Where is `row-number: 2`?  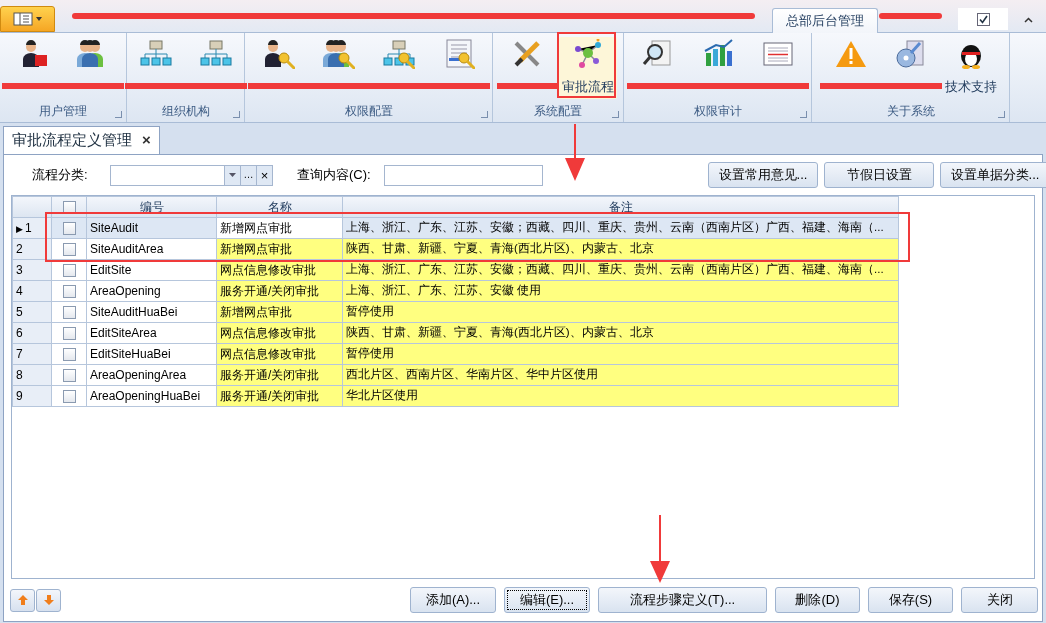 row-number: 2 is located at coordinates (19, 249).